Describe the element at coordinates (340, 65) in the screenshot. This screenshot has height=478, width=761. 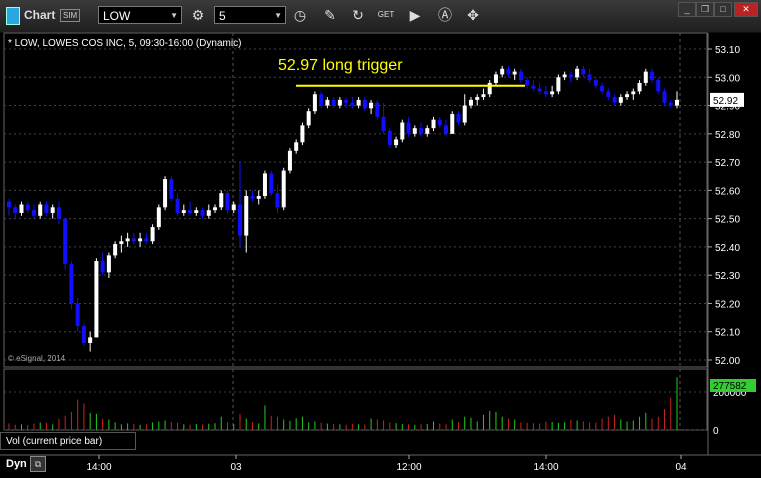
I see `trigger-annotation: 52.97 long trigger` at that location.